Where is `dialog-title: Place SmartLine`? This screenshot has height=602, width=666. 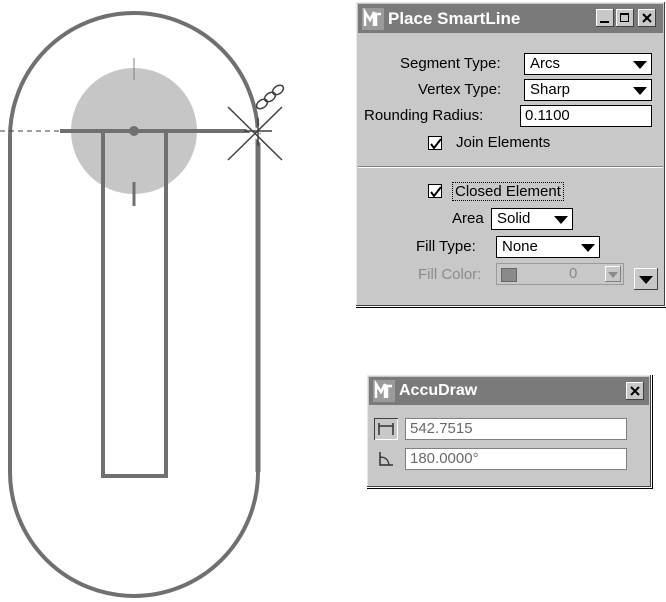
dialog-title: Place SmartLine is located at coordinates (454, 18).